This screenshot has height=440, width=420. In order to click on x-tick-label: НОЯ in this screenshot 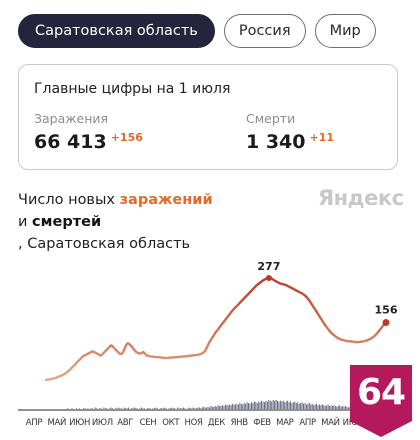, I will do `click(194, 423)`.